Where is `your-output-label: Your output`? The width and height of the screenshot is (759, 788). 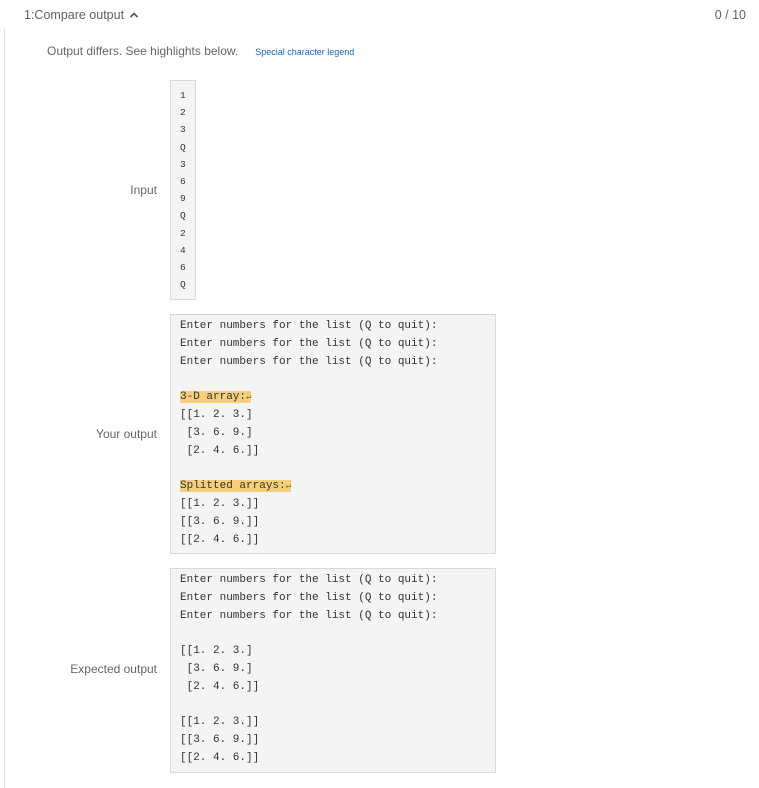
your-output-label: Your output is located at coordinates (126, 434).